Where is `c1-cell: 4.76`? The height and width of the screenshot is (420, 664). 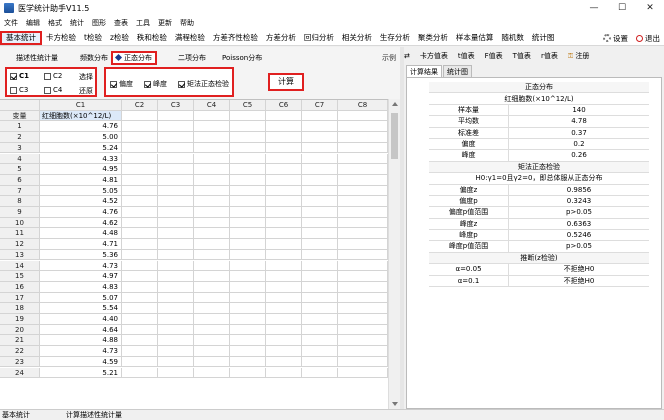
c1-cell: 4.76 is located at coordinates (81, 127).